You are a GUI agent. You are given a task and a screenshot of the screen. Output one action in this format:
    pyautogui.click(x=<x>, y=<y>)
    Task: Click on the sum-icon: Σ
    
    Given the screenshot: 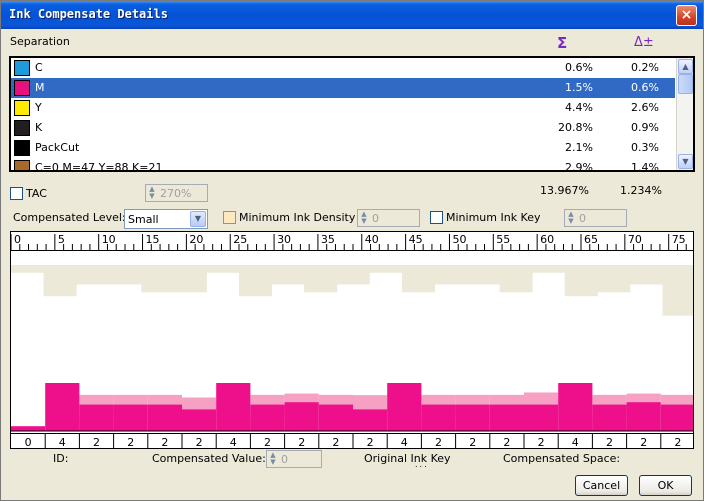 What is the action you would take?
    pyautogui.click(x=562, y=43)
    